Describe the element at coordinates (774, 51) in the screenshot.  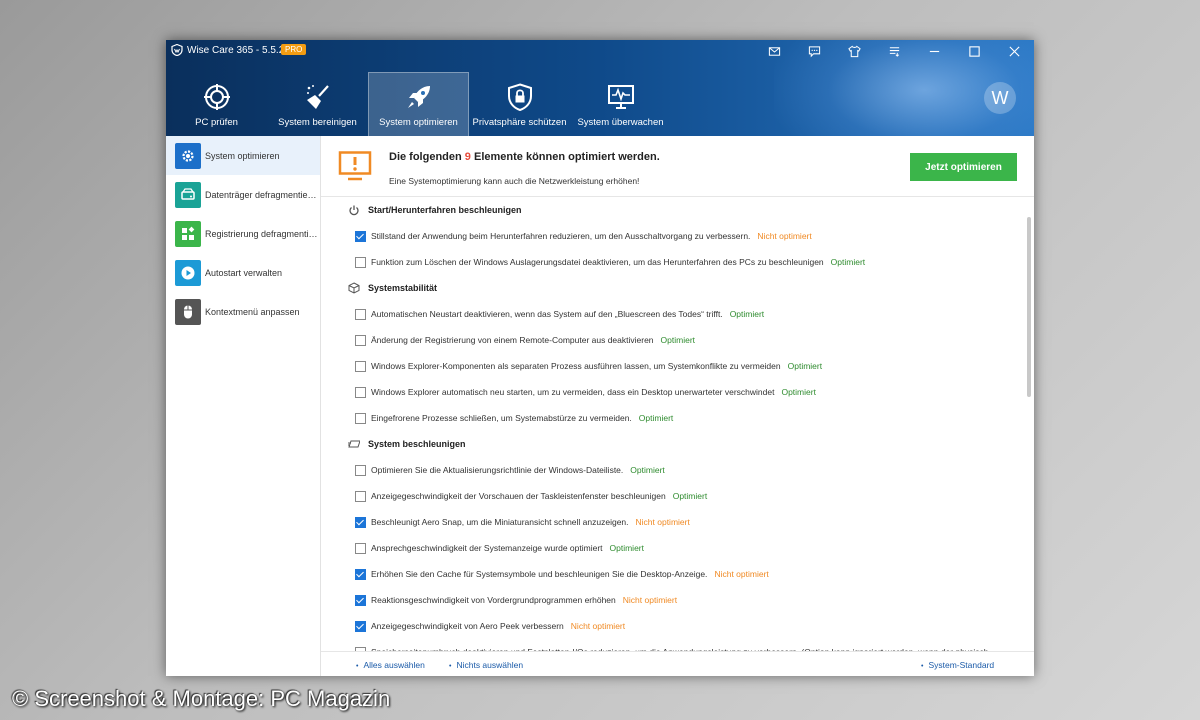
I see `mail-icon` at that location.